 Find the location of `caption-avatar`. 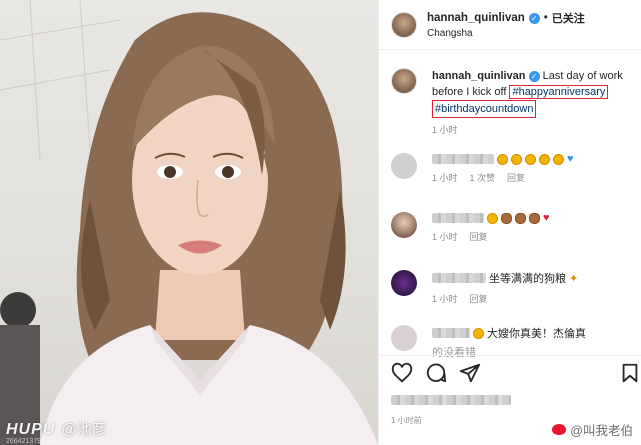

caption-avatar is located at coordinates (404, 81).